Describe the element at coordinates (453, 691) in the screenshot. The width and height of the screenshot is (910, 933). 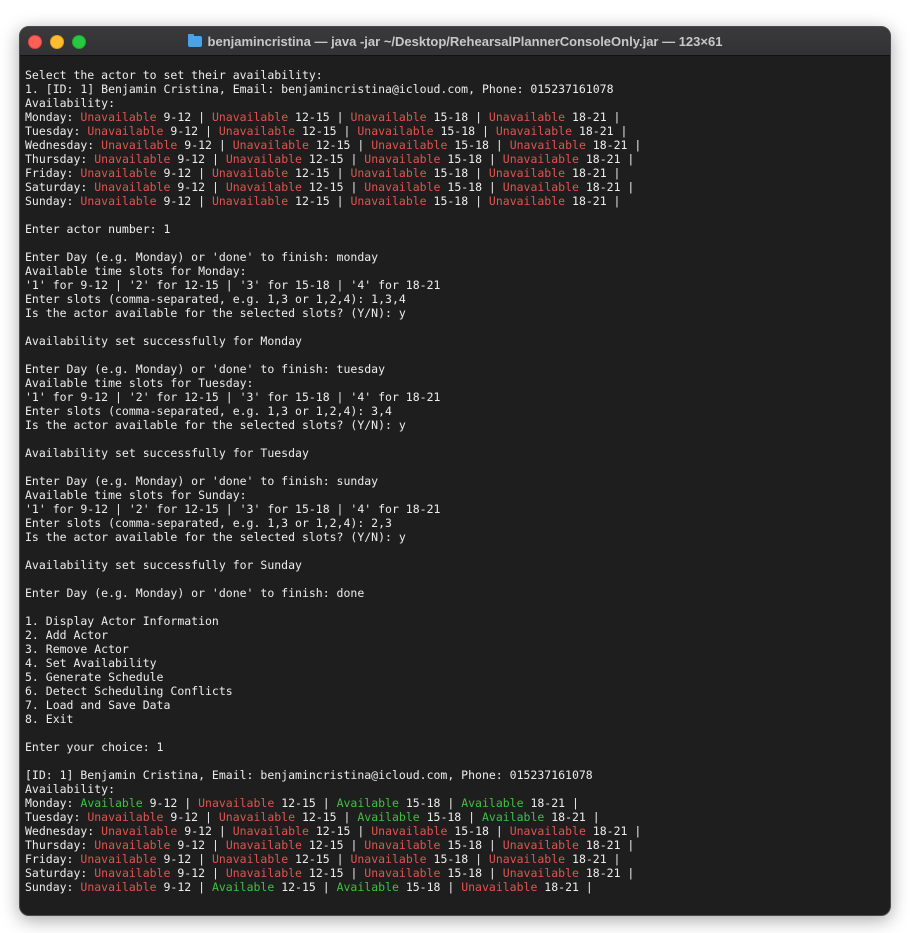
I see `terminal-line: 6. Detect Scheduling Conflicts` at that location.